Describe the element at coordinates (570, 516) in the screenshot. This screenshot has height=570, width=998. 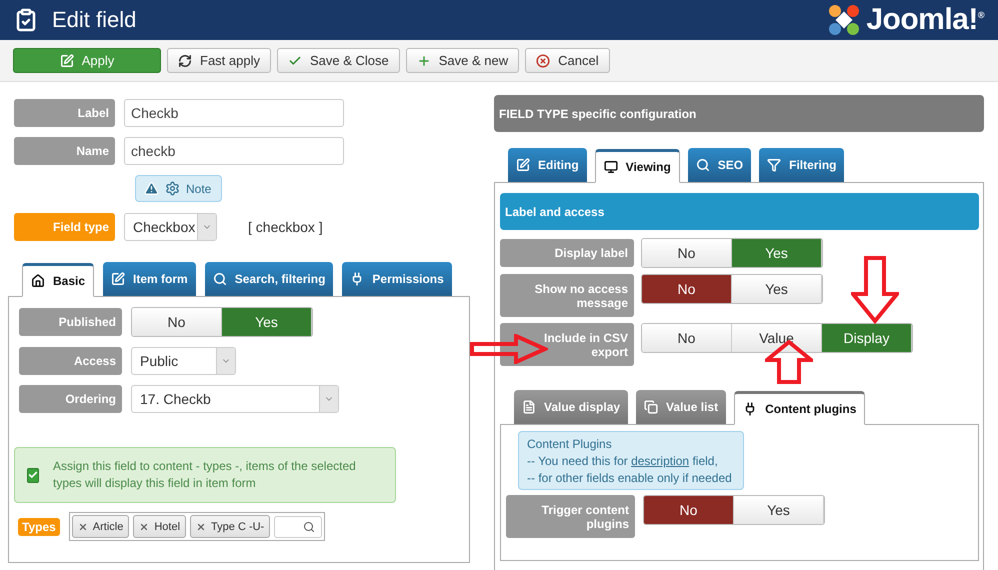
I see `field-label: Trigger content plugins` at that location.